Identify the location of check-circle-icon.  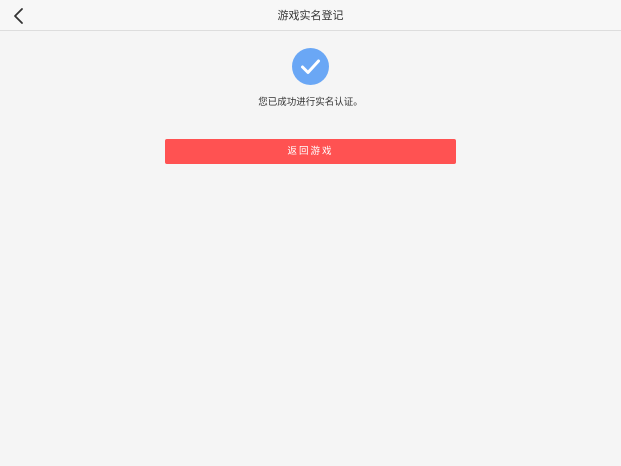
(310, 66).